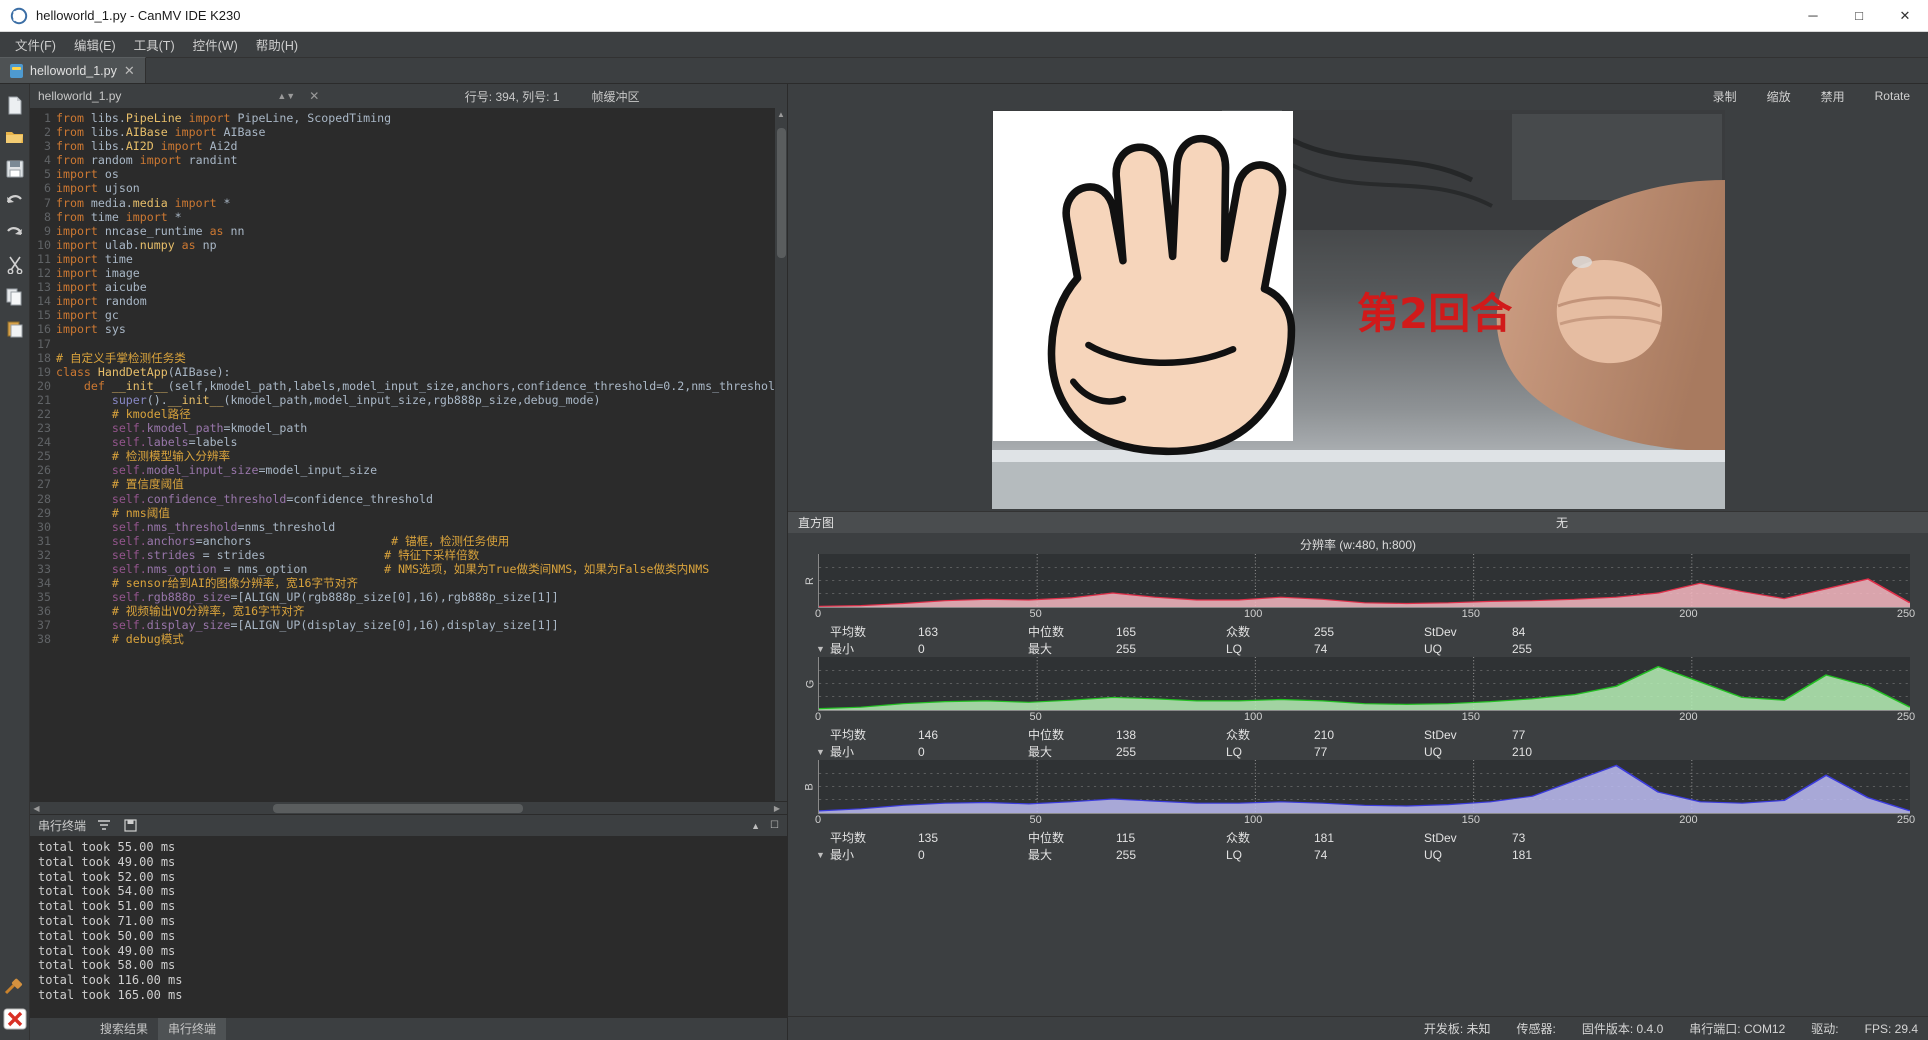 Image resolution: width=1928 pixels, height=1040 pixels. I want to click on code-text: from media.media import *, so click(143, 202).